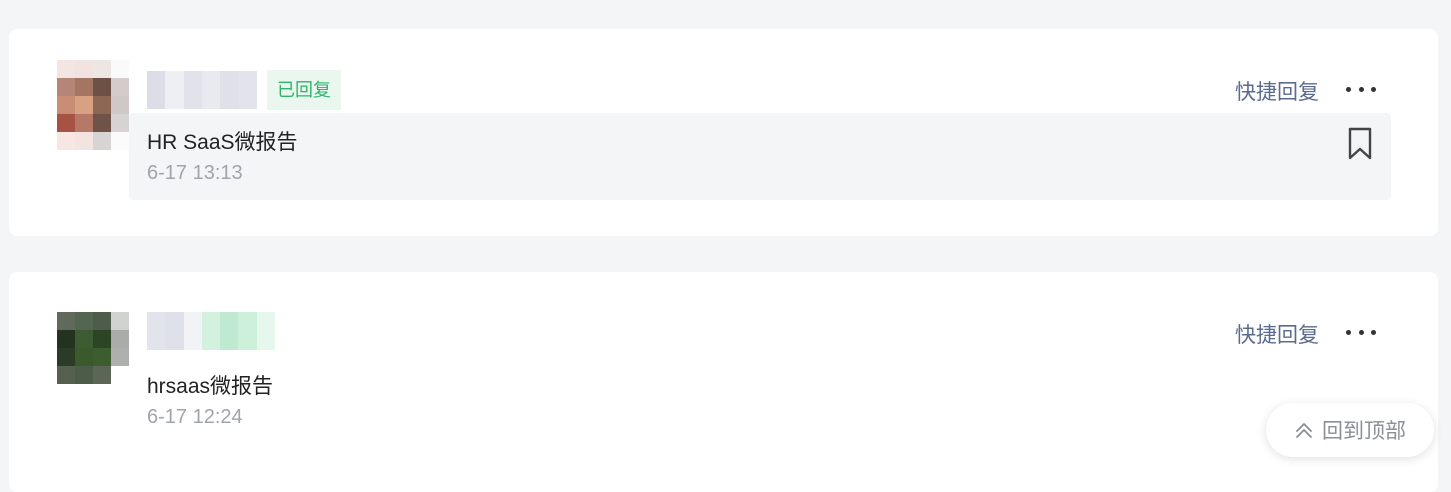  I want to click on back-to-top-button: 回到顶部, so click(1350, 430).